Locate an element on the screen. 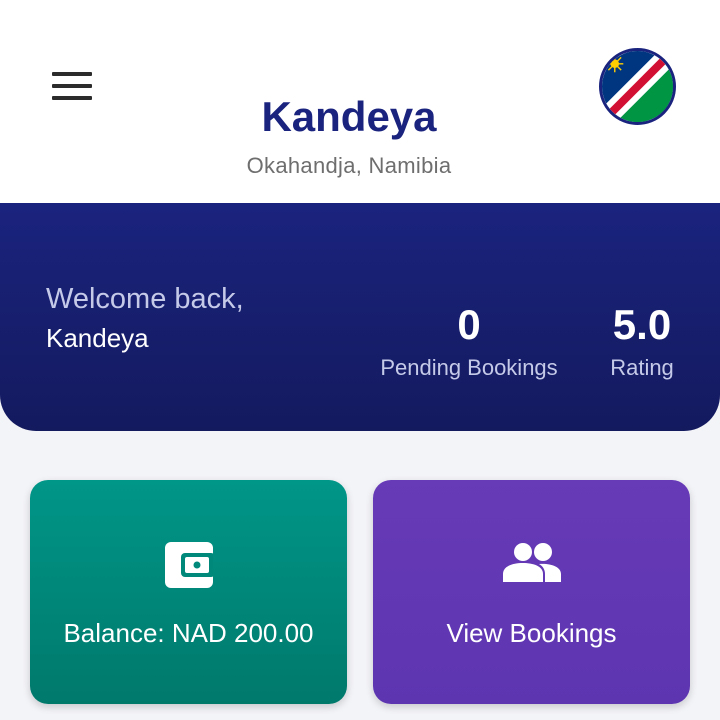 This screenshot has height=720, width=720. pending-bookings-value: 0 is located at coordinates (469, 324).